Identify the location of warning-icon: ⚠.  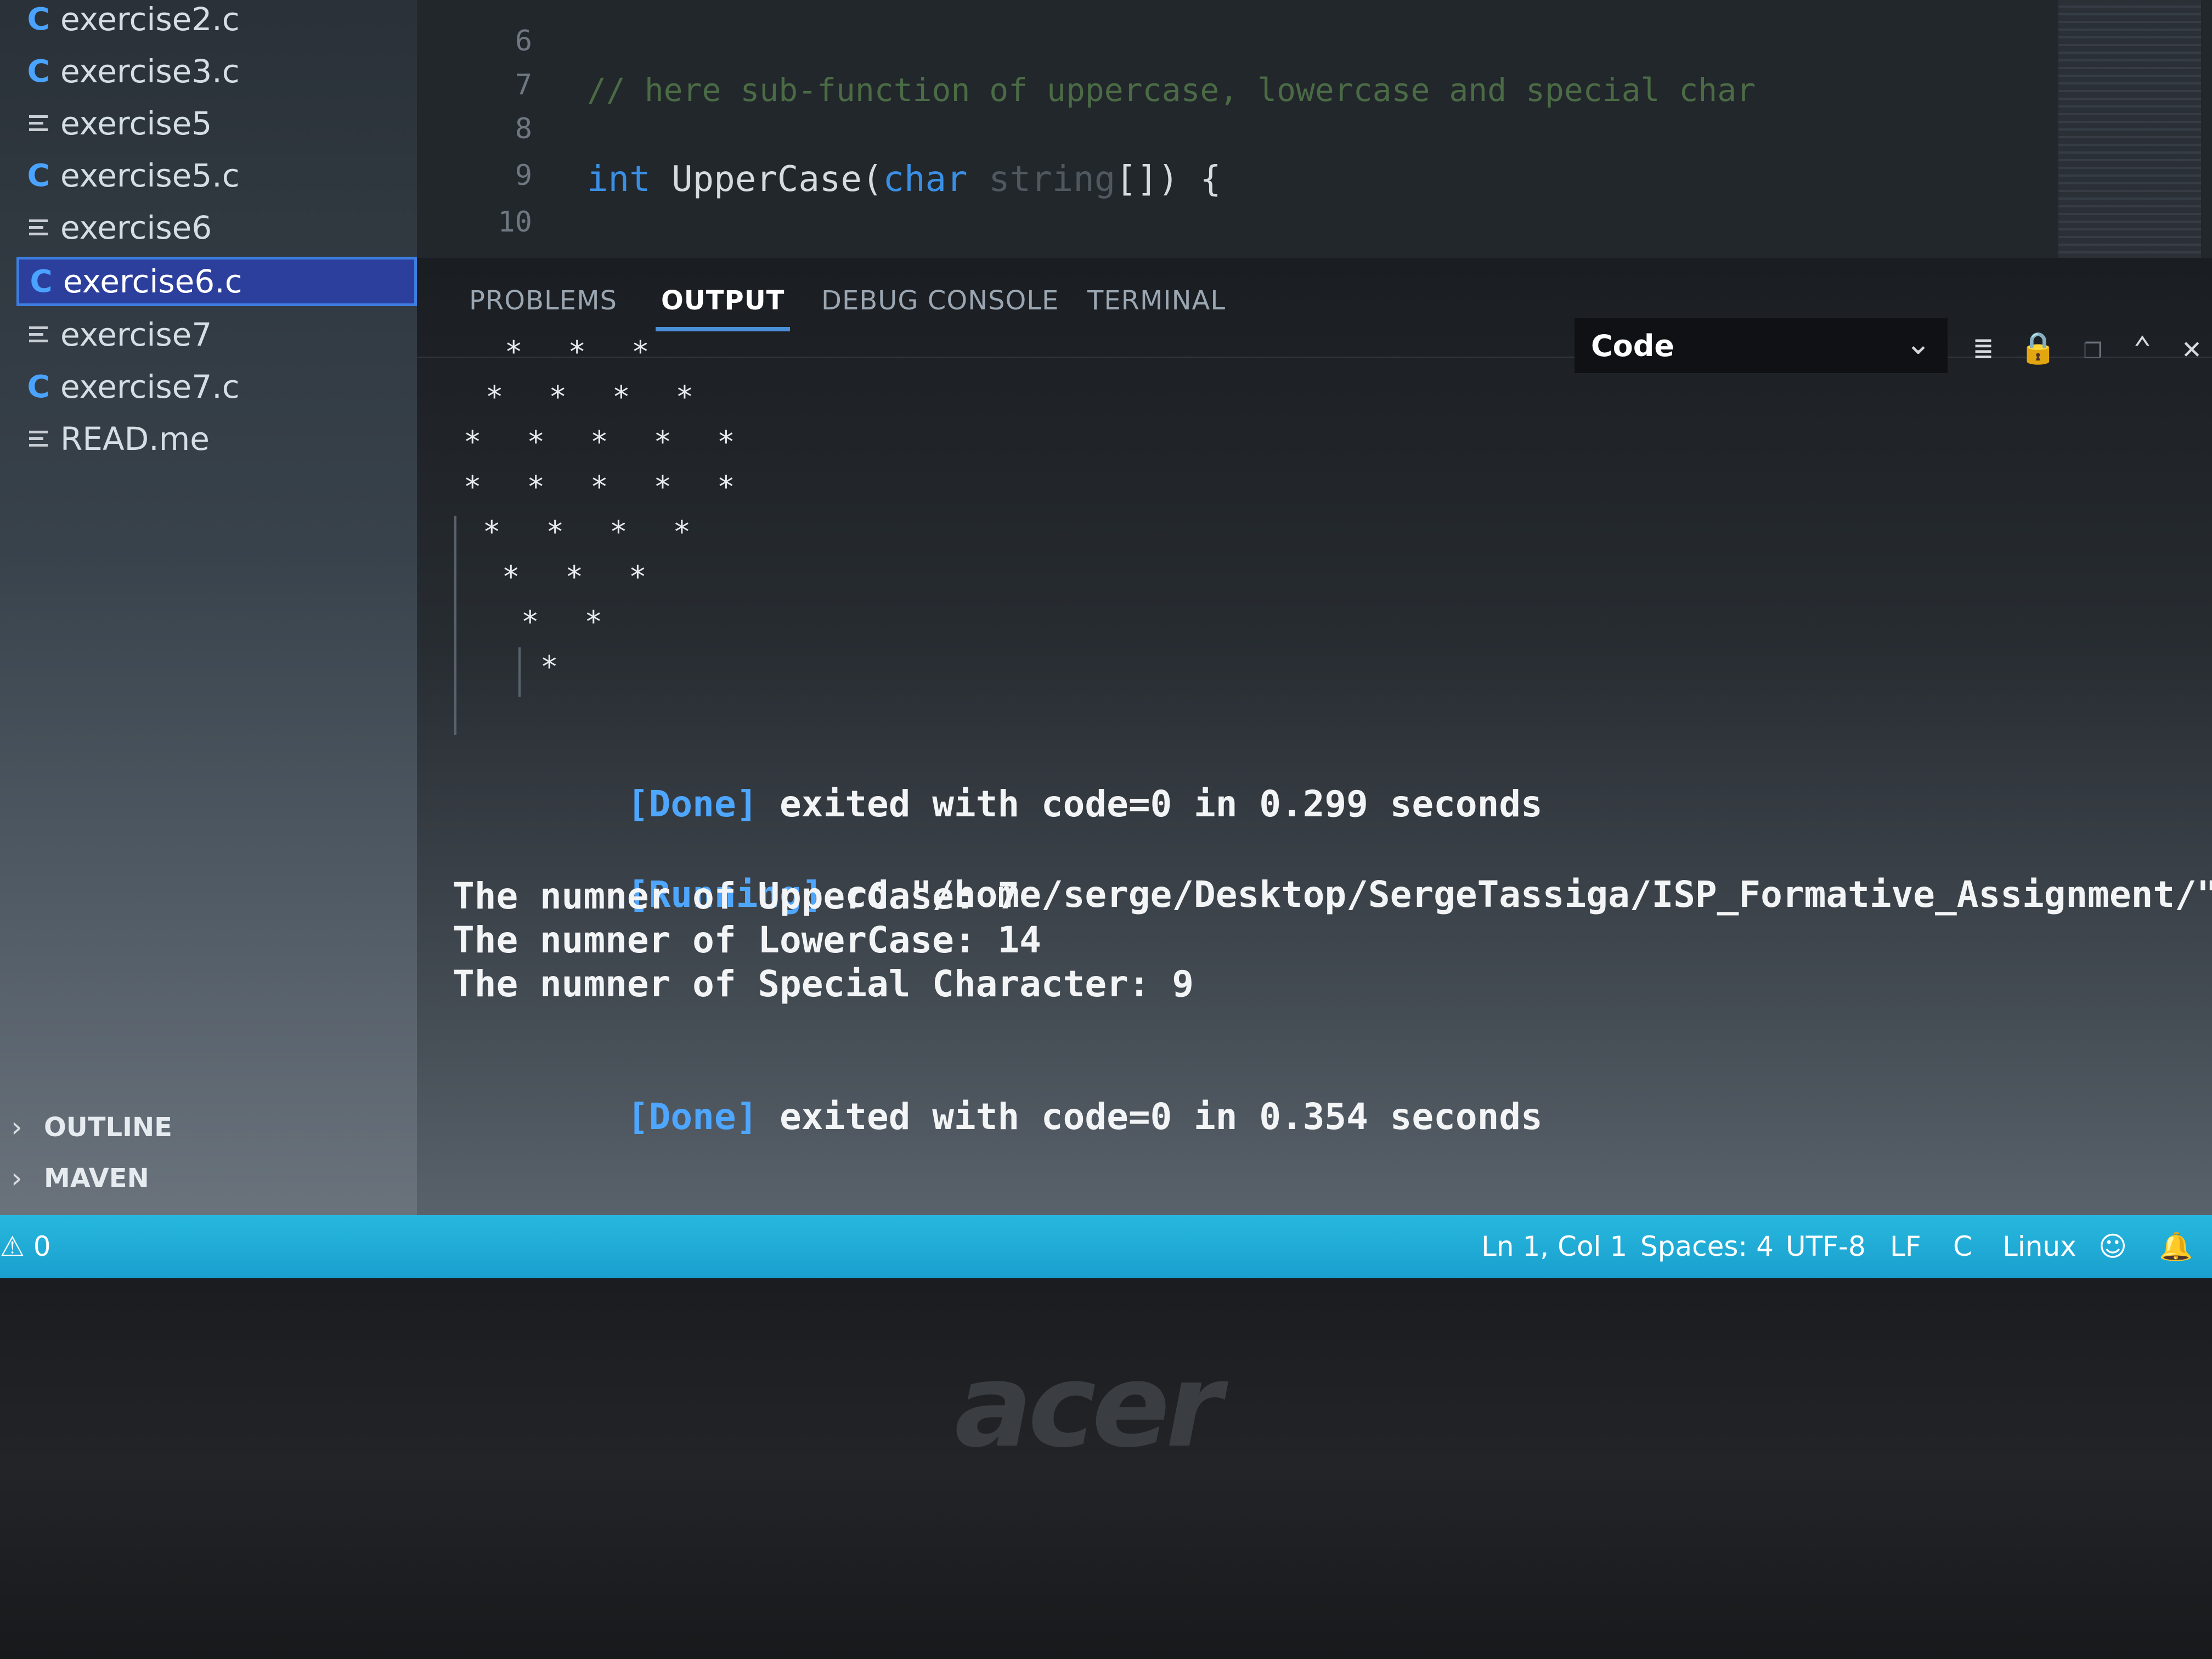
(13, 1246).